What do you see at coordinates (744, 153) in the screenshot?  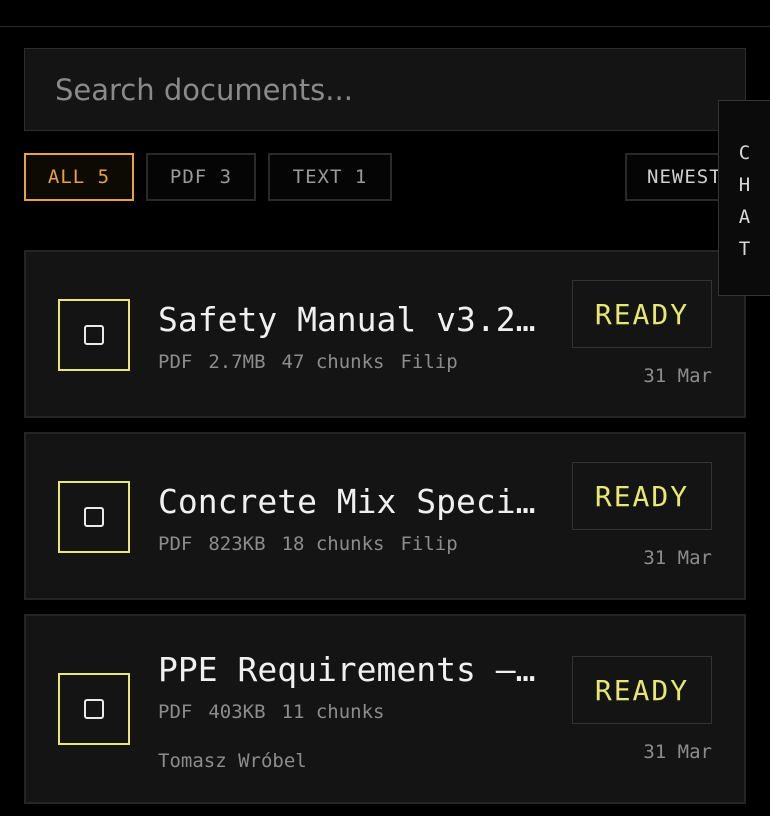 I see `chat-tab-letter: C` at bounding box center [744, 153].